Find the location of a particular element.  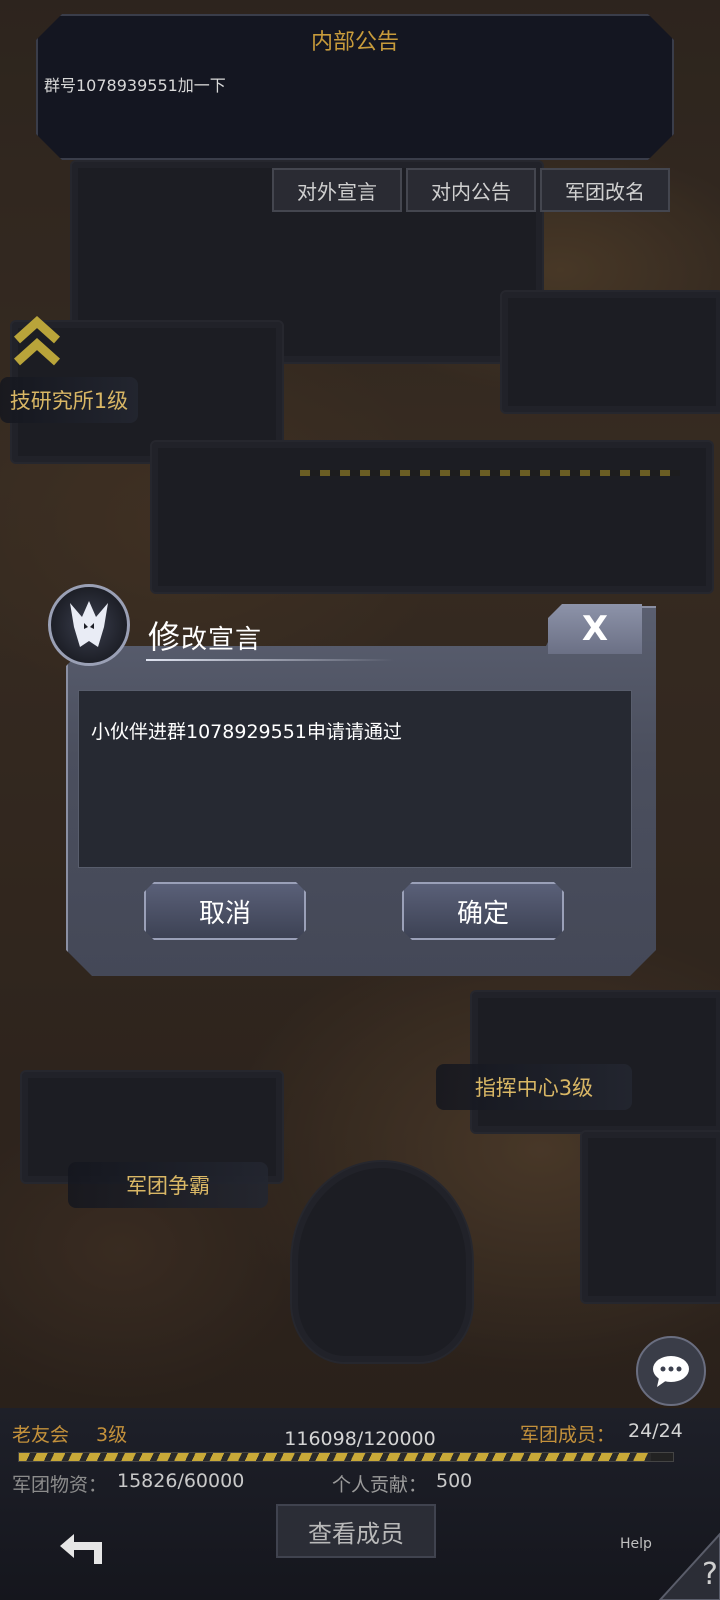

rename-legion-button: 军团改名 is located at coordinates (605, 190).